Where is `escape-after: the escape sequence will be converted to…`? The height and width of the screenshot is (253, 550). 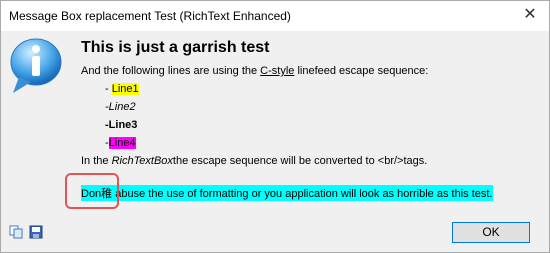 escape-after: the escape sequence will be converted to… is located at coordinates (300, 161).